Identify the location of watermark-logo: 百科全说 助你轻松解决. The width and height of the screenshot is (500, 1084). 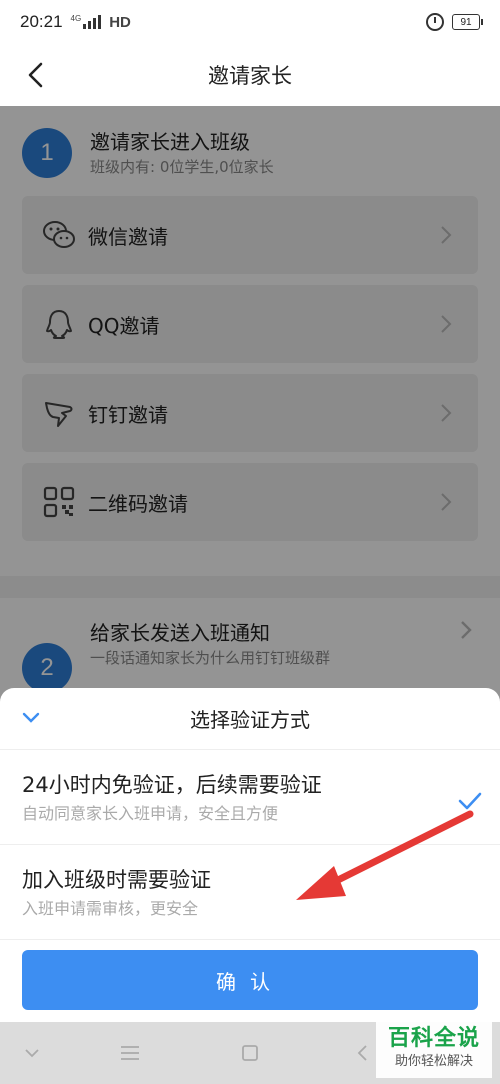
(434, 1050).